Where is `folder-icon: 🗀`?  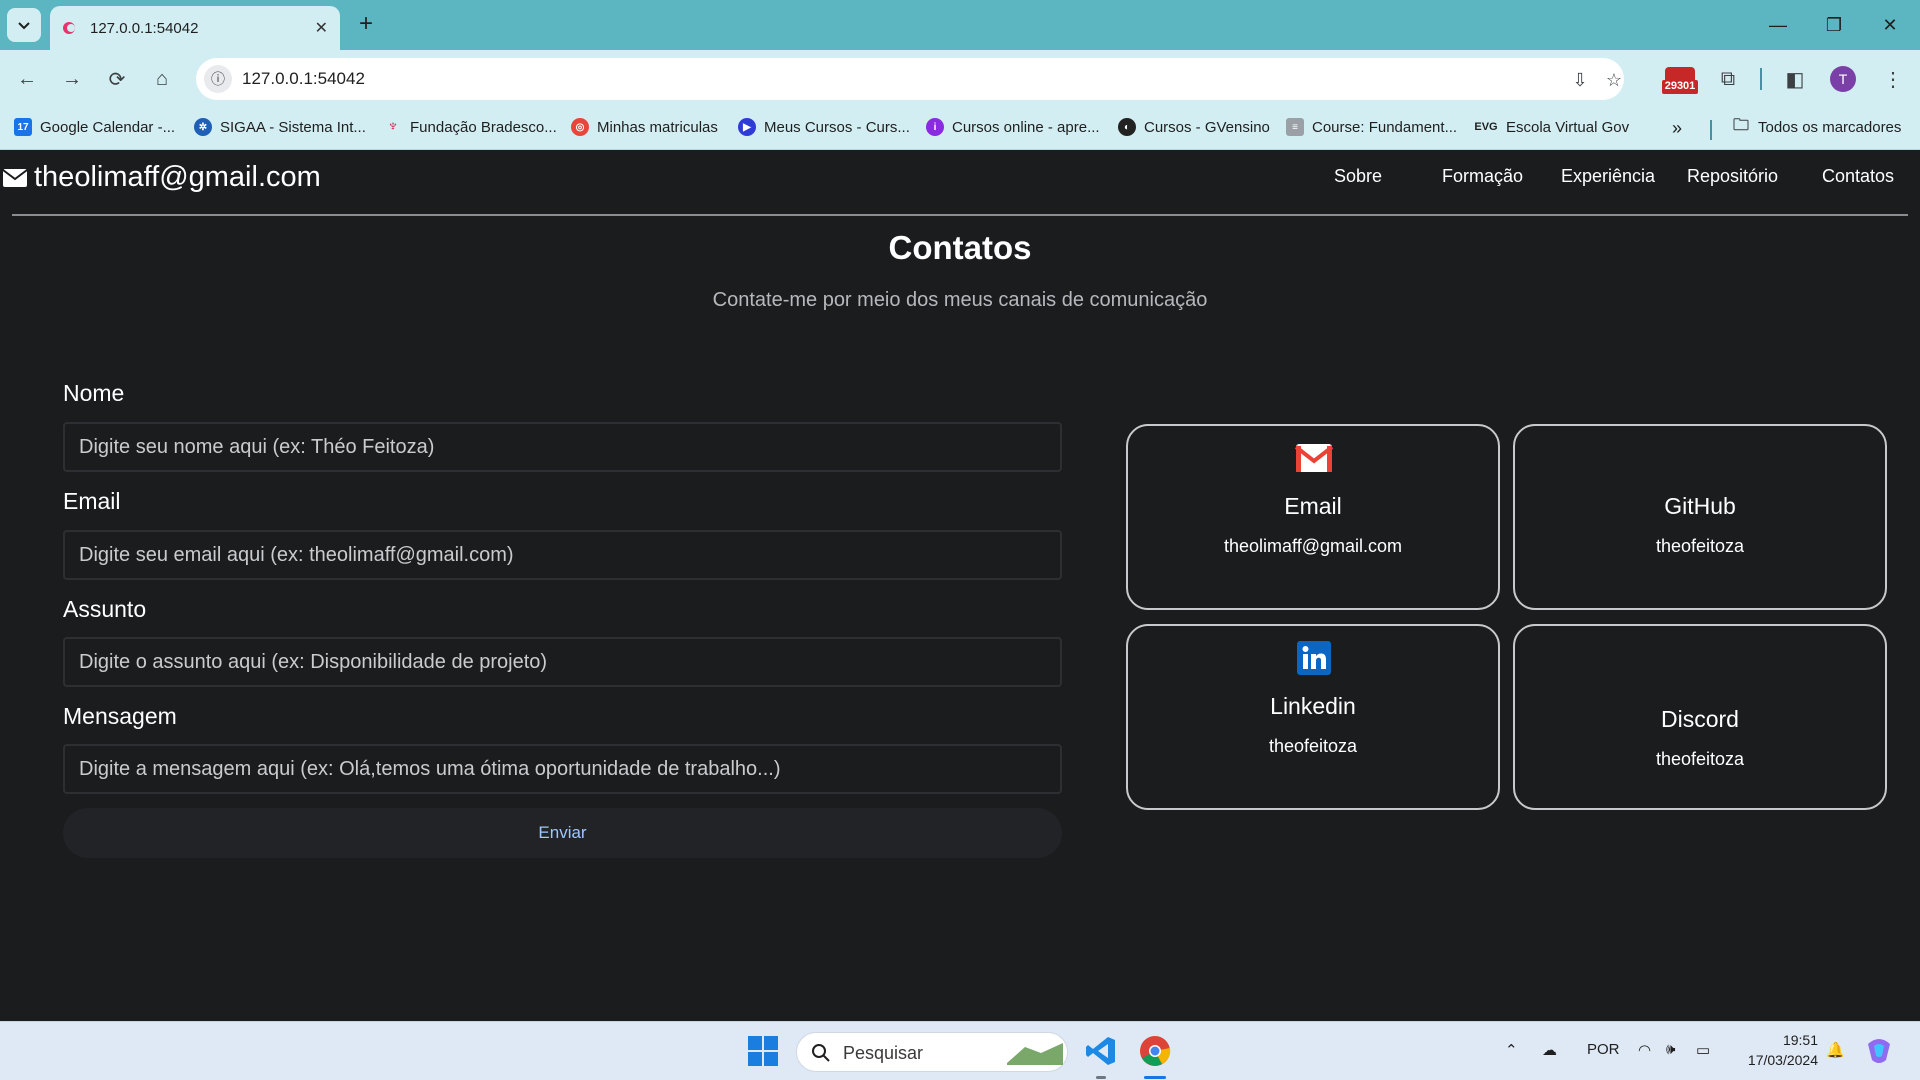
folder-icon: 🗀 is located at coordinates (1740, 125).